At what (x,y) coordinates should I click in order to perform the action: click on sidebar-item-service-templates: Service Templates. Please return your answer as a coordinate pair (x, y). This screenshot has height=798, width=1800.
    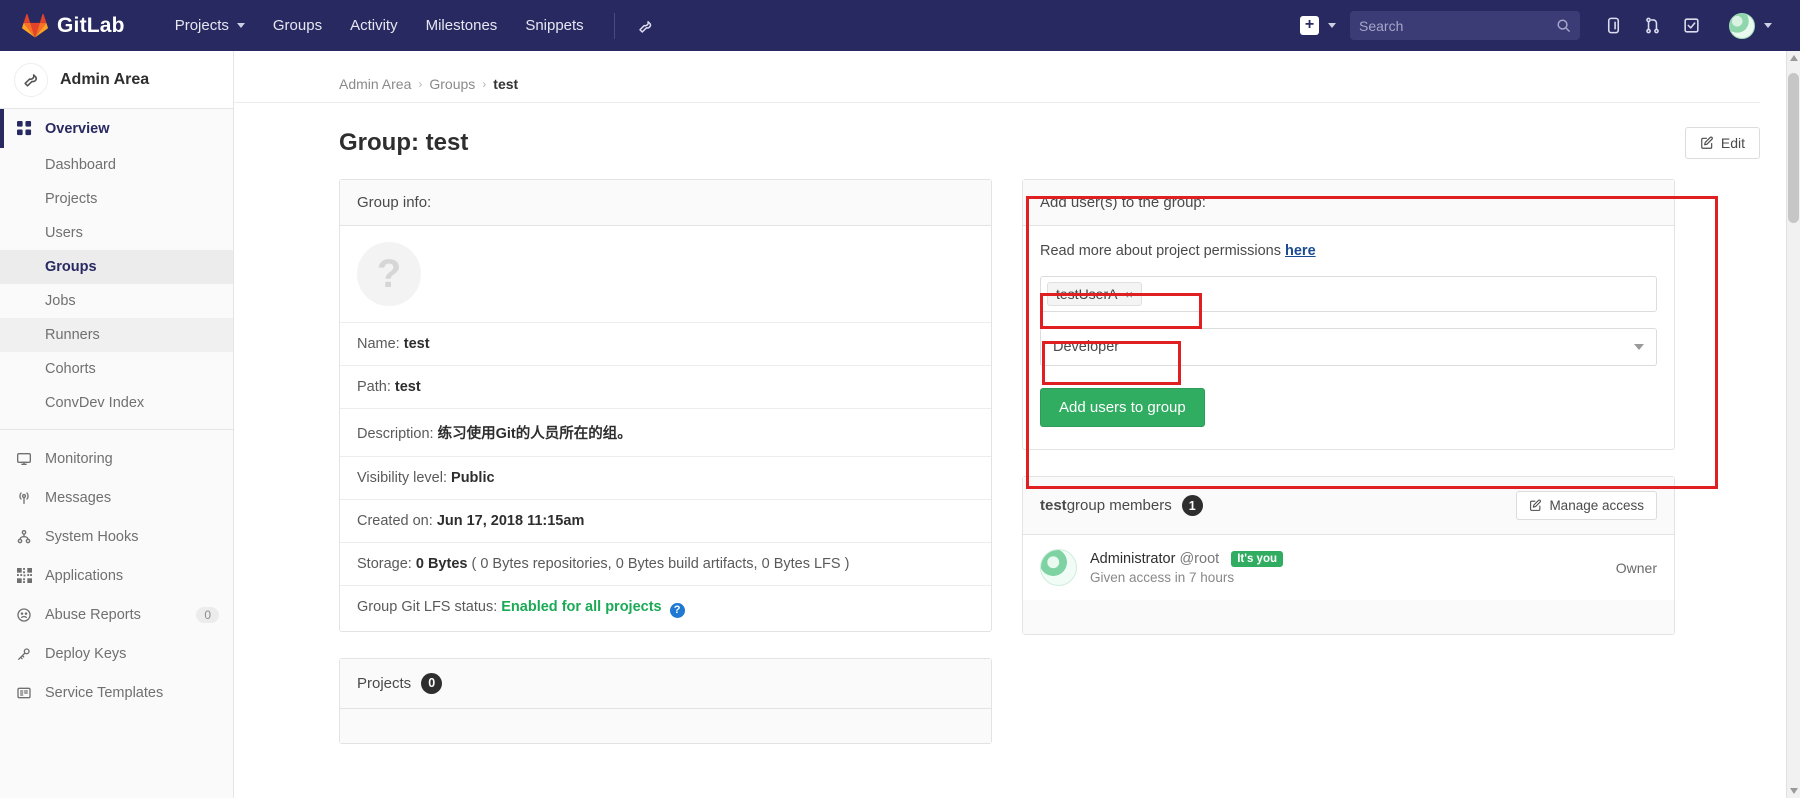
    Looking at the image, I should click on (116, 692).